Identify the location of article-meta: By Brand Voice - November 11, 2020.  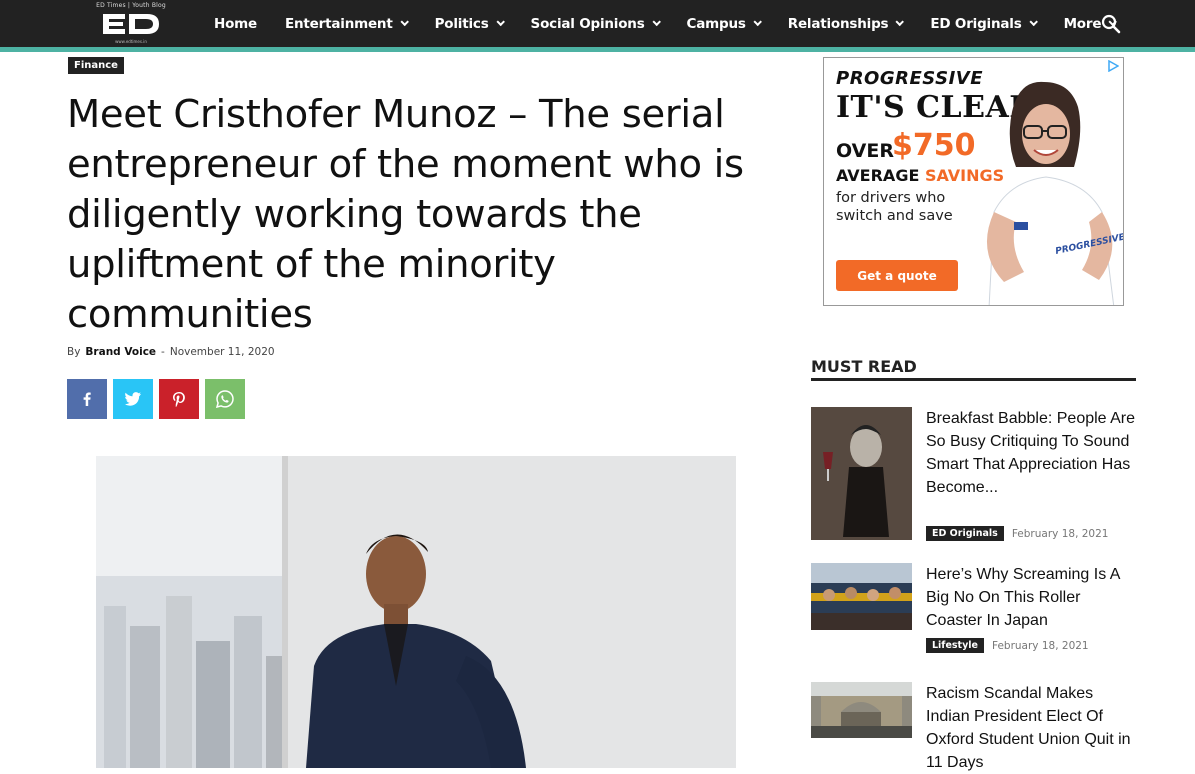
(171, 352).